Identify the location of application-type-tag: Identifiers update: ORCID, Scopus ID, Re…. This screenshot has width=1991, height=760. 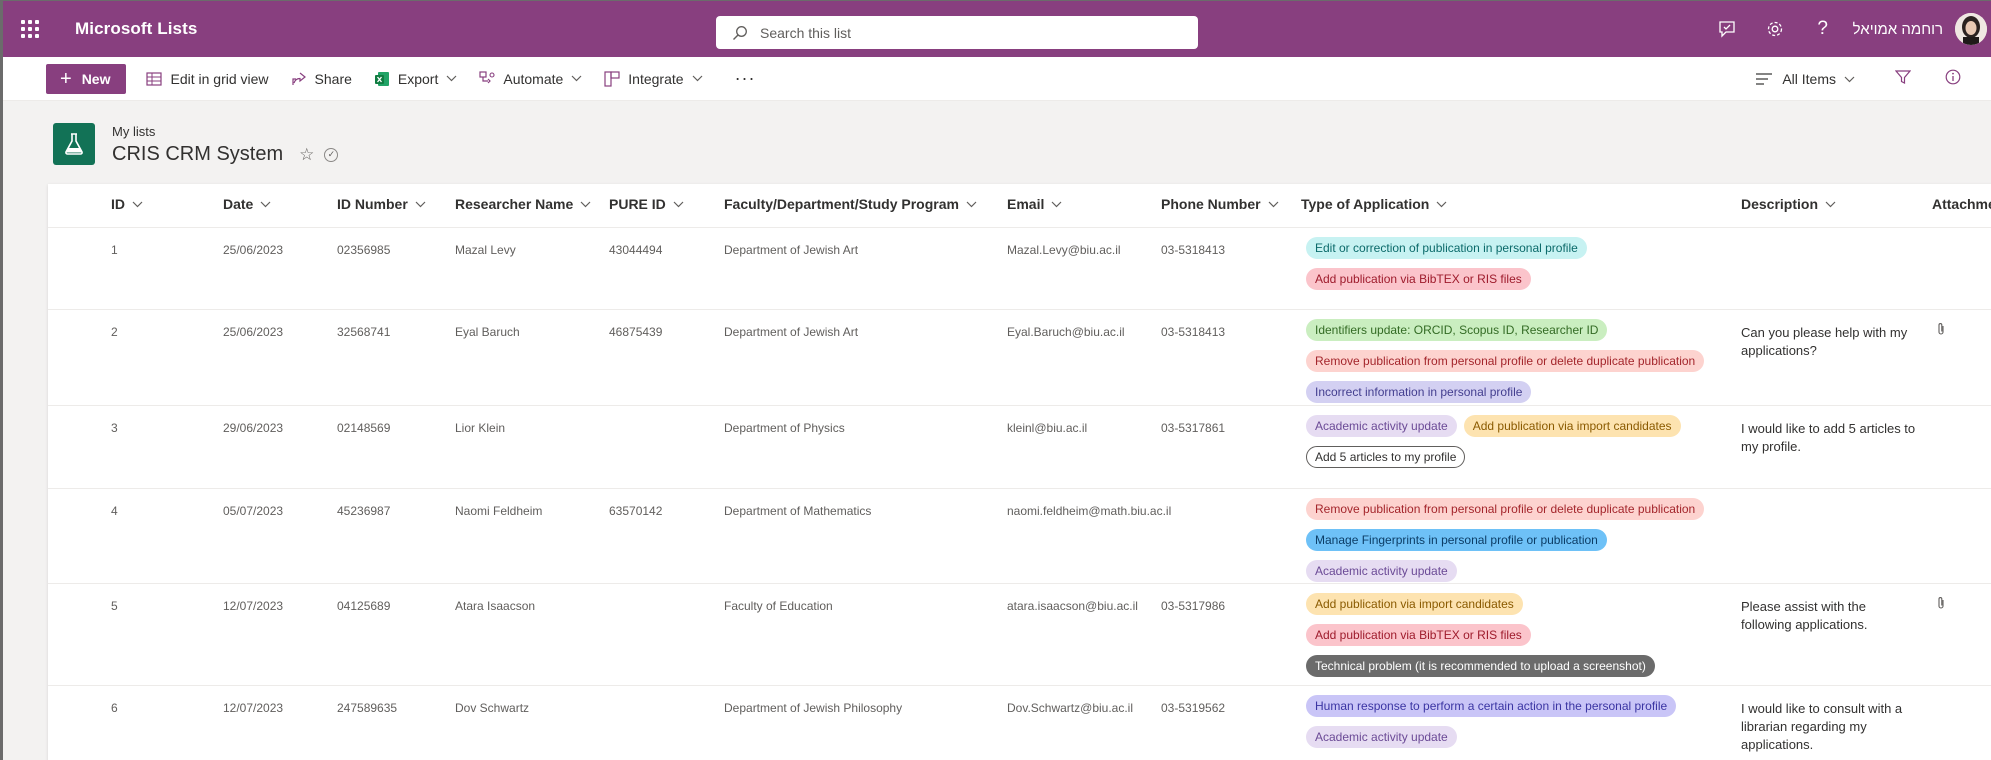
(1457, 330).